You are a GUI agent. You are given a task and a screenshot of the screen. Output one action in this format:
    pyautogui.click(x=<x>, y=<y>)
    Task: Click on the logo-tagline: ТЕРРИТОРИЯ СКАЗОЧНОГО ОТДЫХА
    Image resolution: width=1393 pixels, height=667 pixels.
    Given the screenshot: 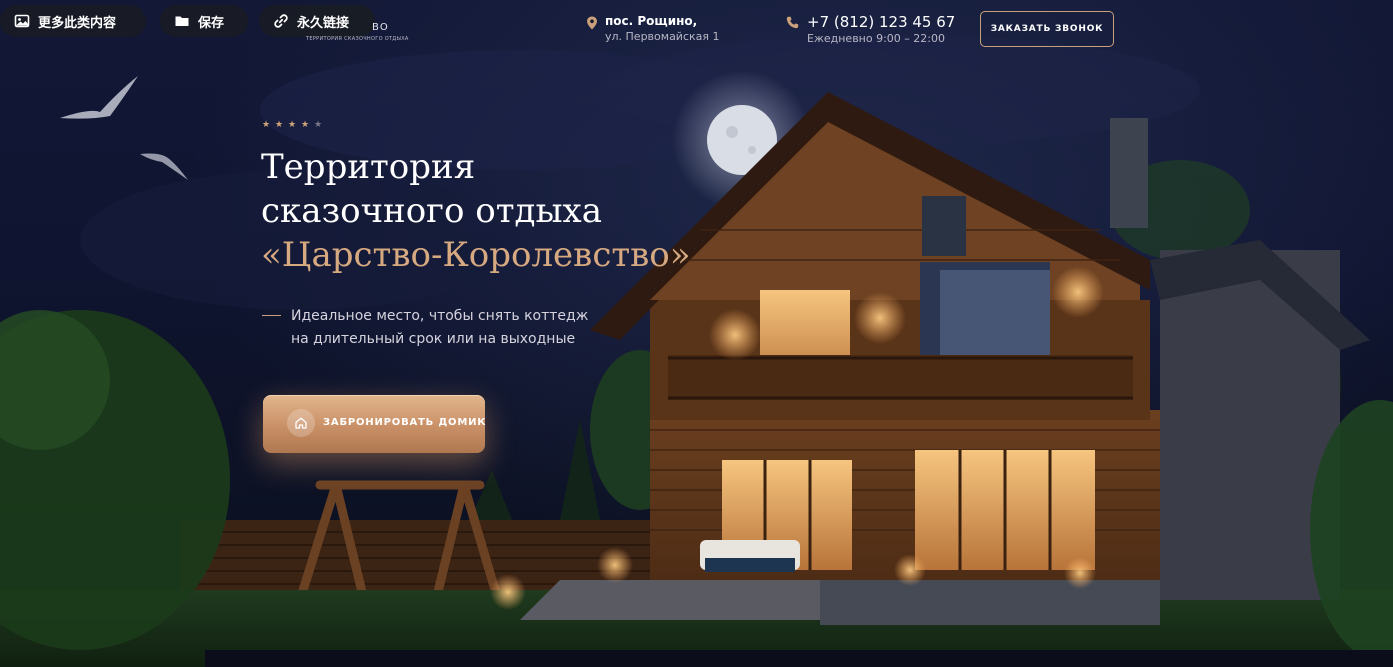 What is the action you would take?
    pyautogui.click(x=357, y=39)
    